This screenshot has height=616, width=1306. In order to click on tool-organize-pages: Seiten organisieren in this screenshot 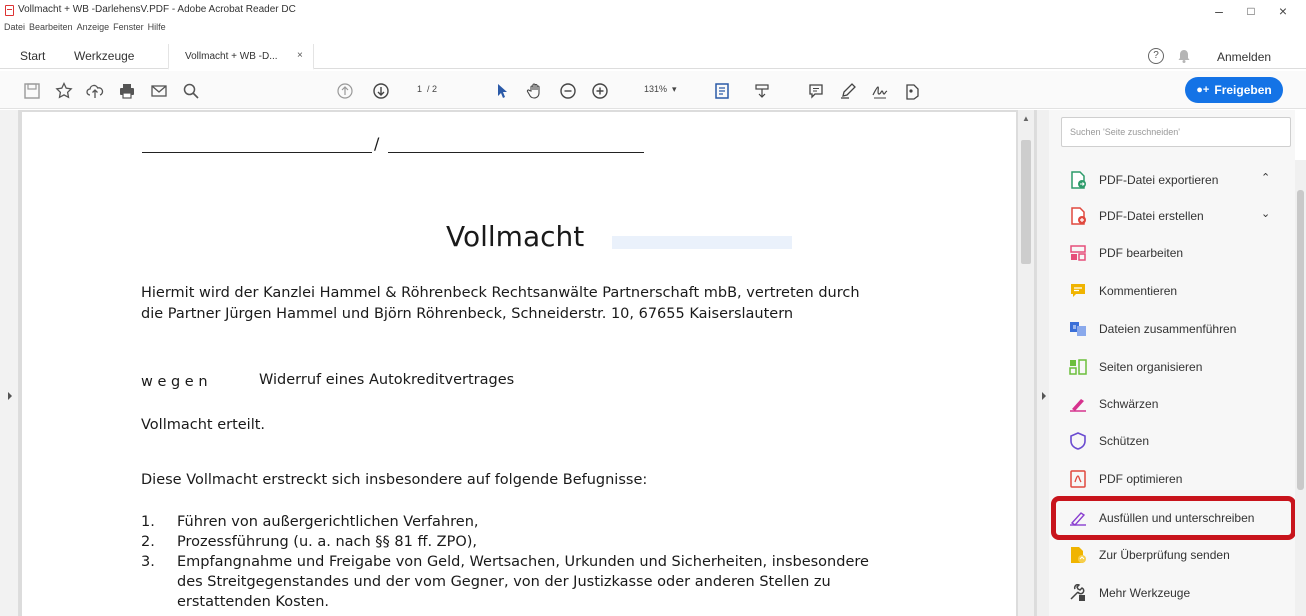, I will do `click(1172, 367)`.